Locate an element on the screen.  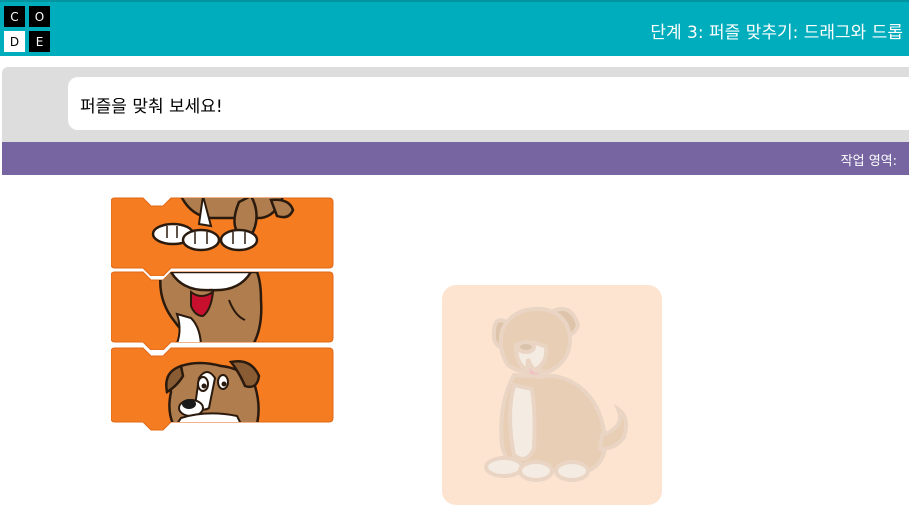
target-dog-image is located at coordinates (552, 395).